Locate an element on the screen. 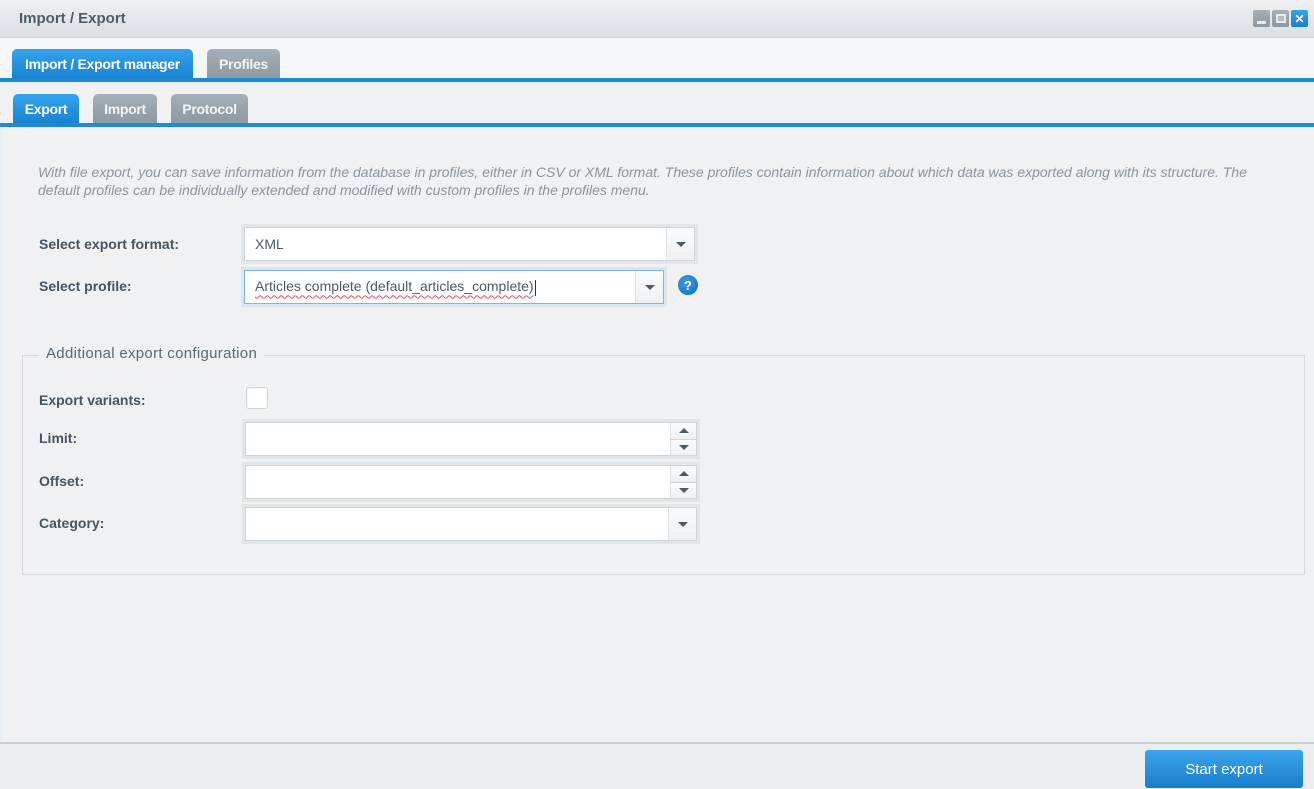  close-button: ✕ is located at coordinates (1299, 18).